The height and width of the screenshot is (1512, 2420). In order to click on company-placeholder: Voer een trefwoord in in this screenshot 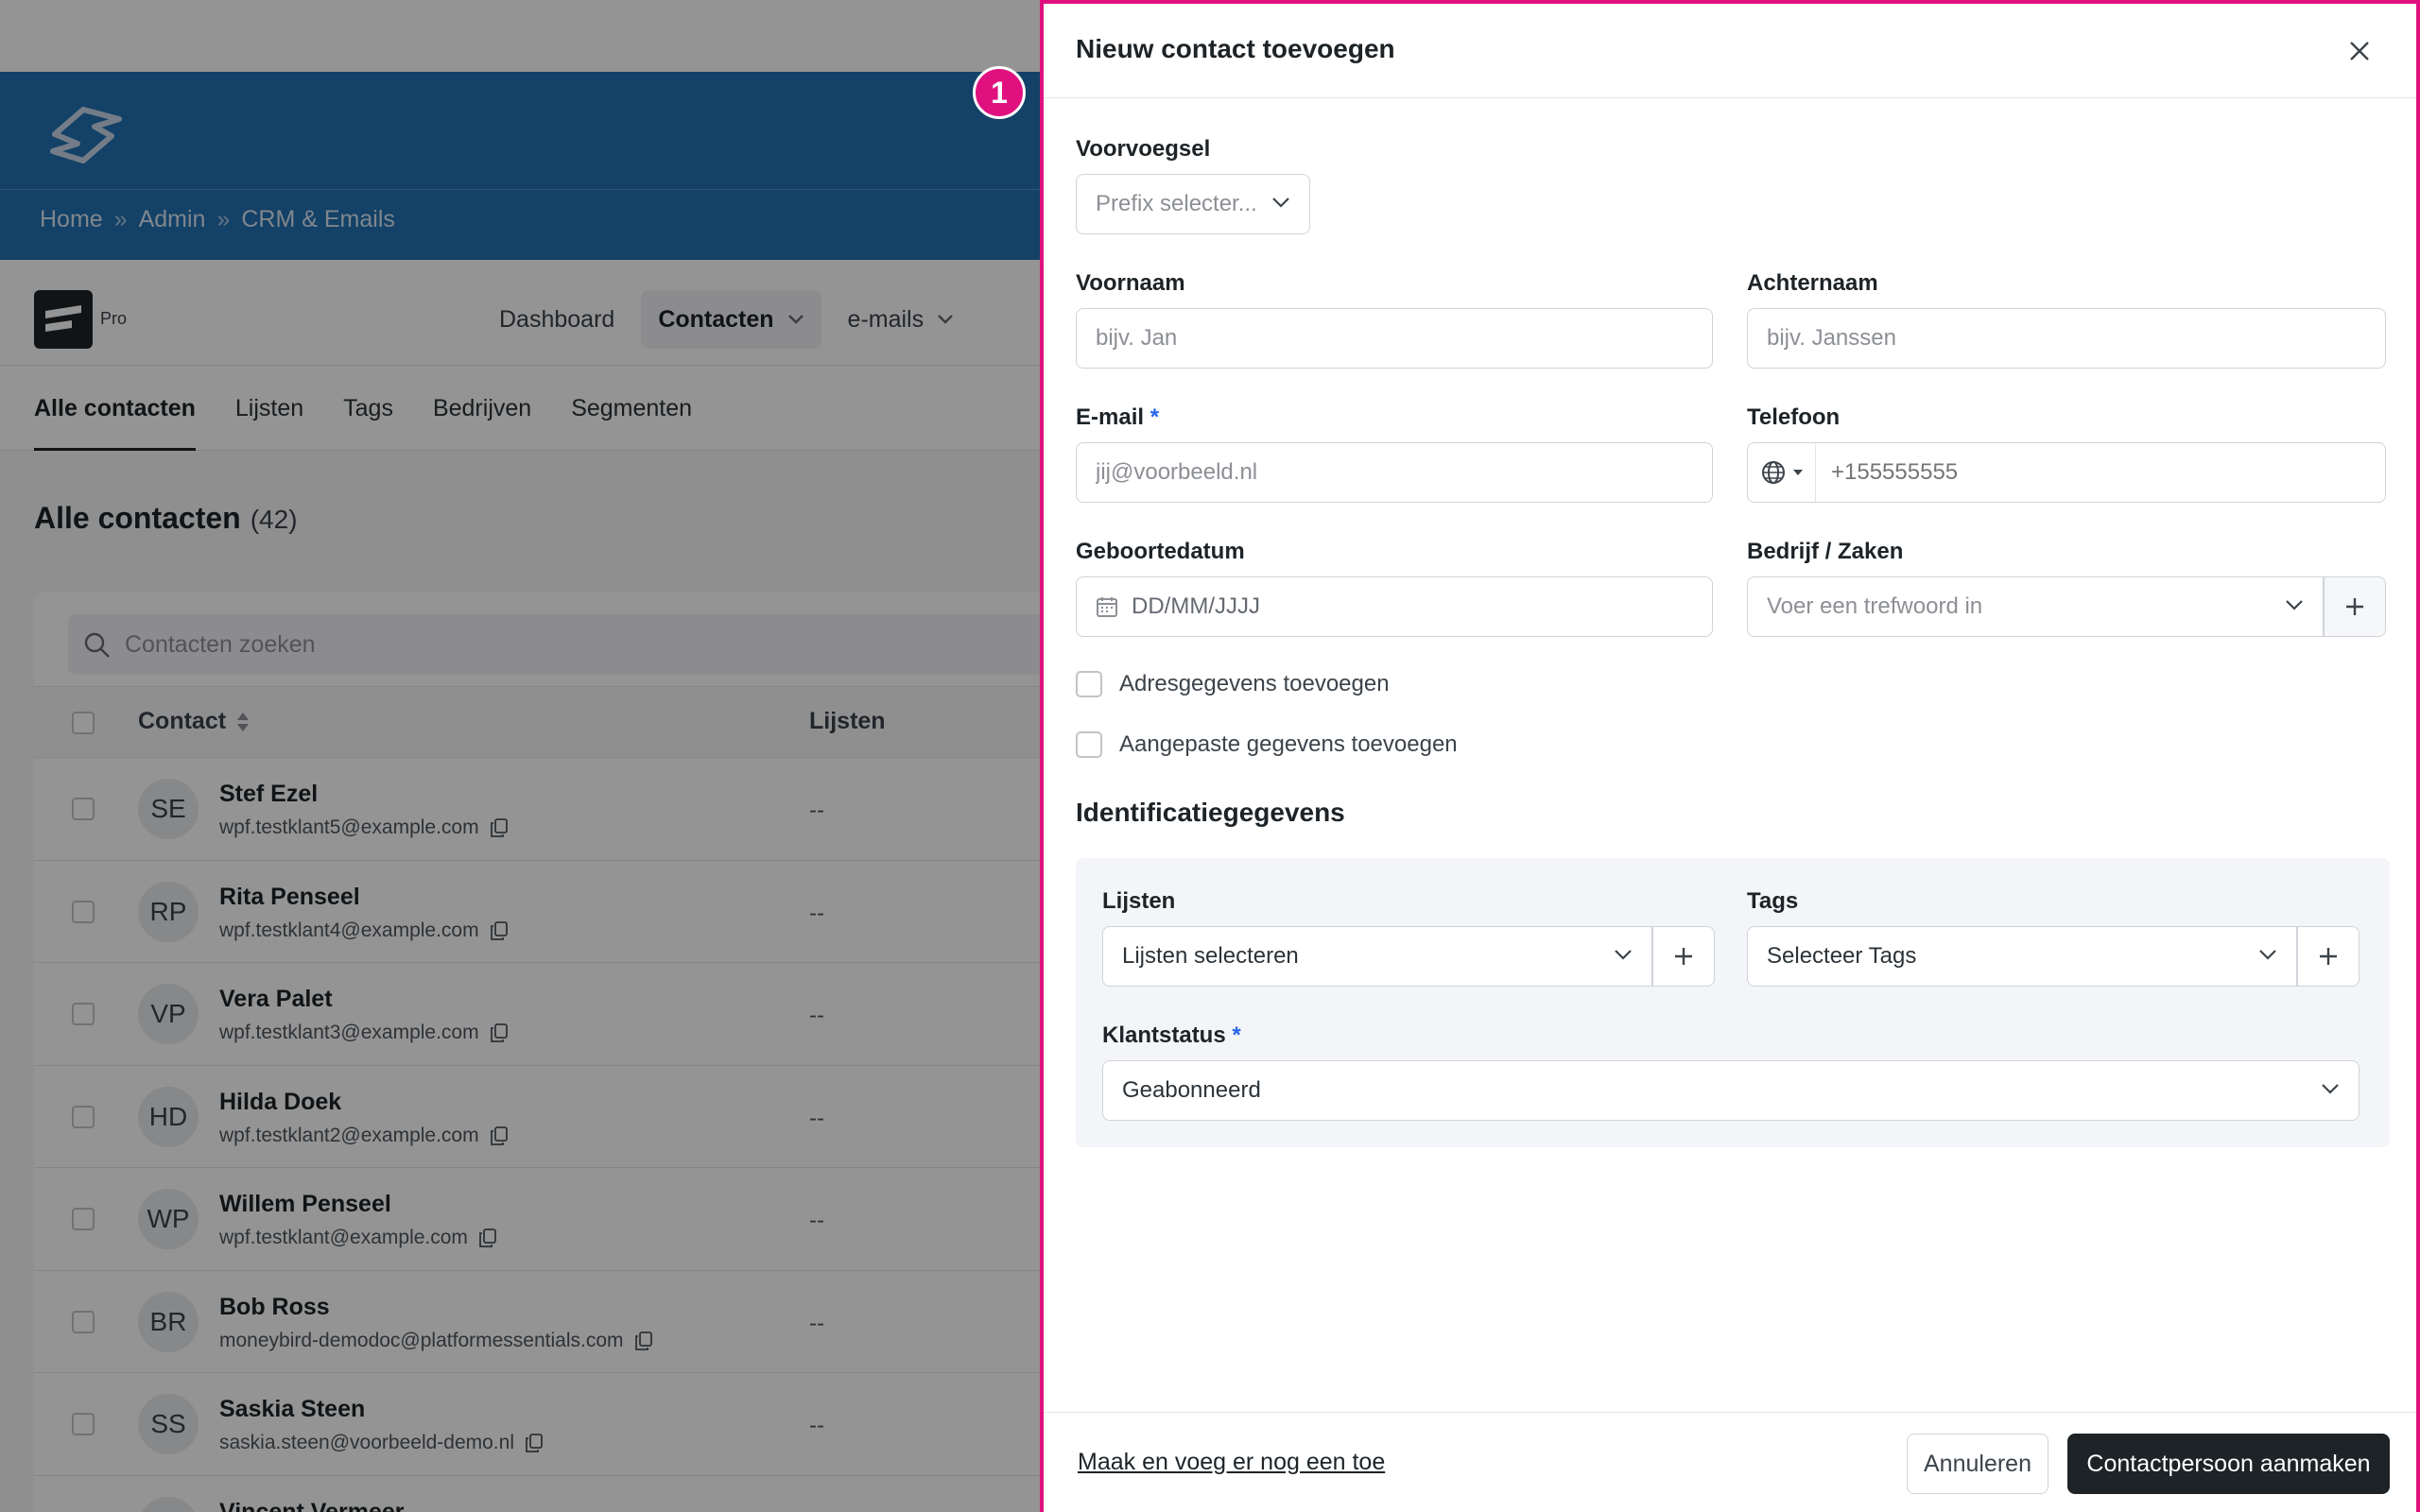, I will do `click(1875, 606)`.